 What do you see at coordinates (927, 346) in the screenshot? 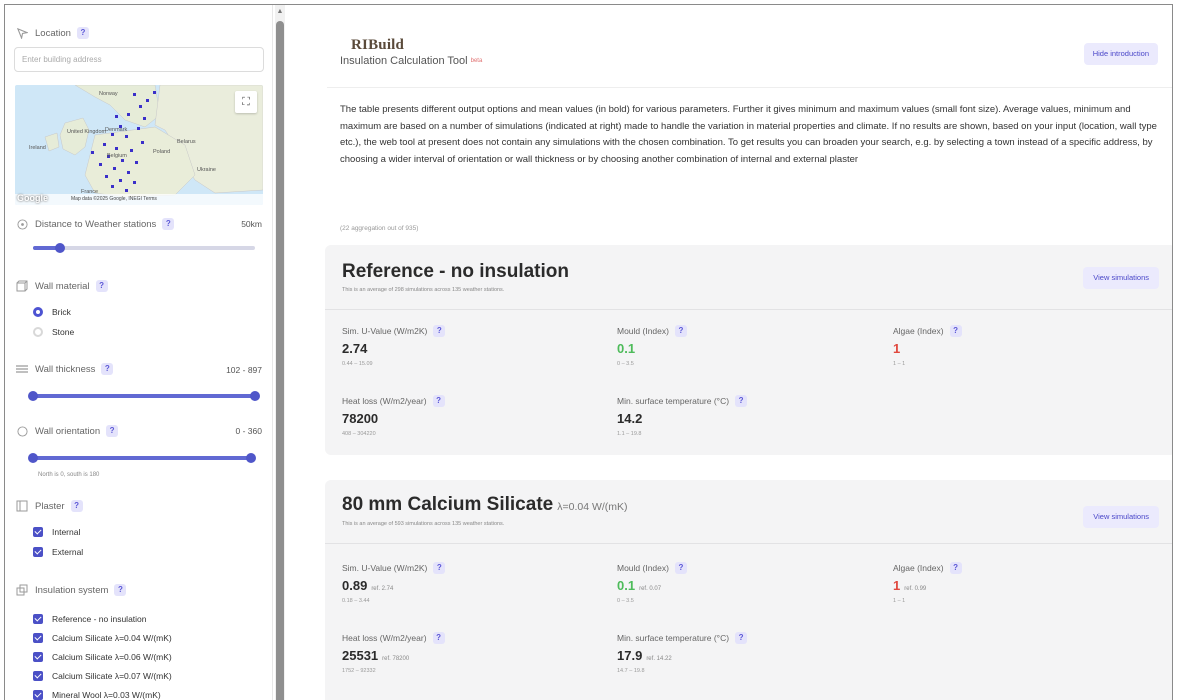
I see `metric-algae: Algae (Index)? 1 1 – 1` at bounding box center [927, 346].